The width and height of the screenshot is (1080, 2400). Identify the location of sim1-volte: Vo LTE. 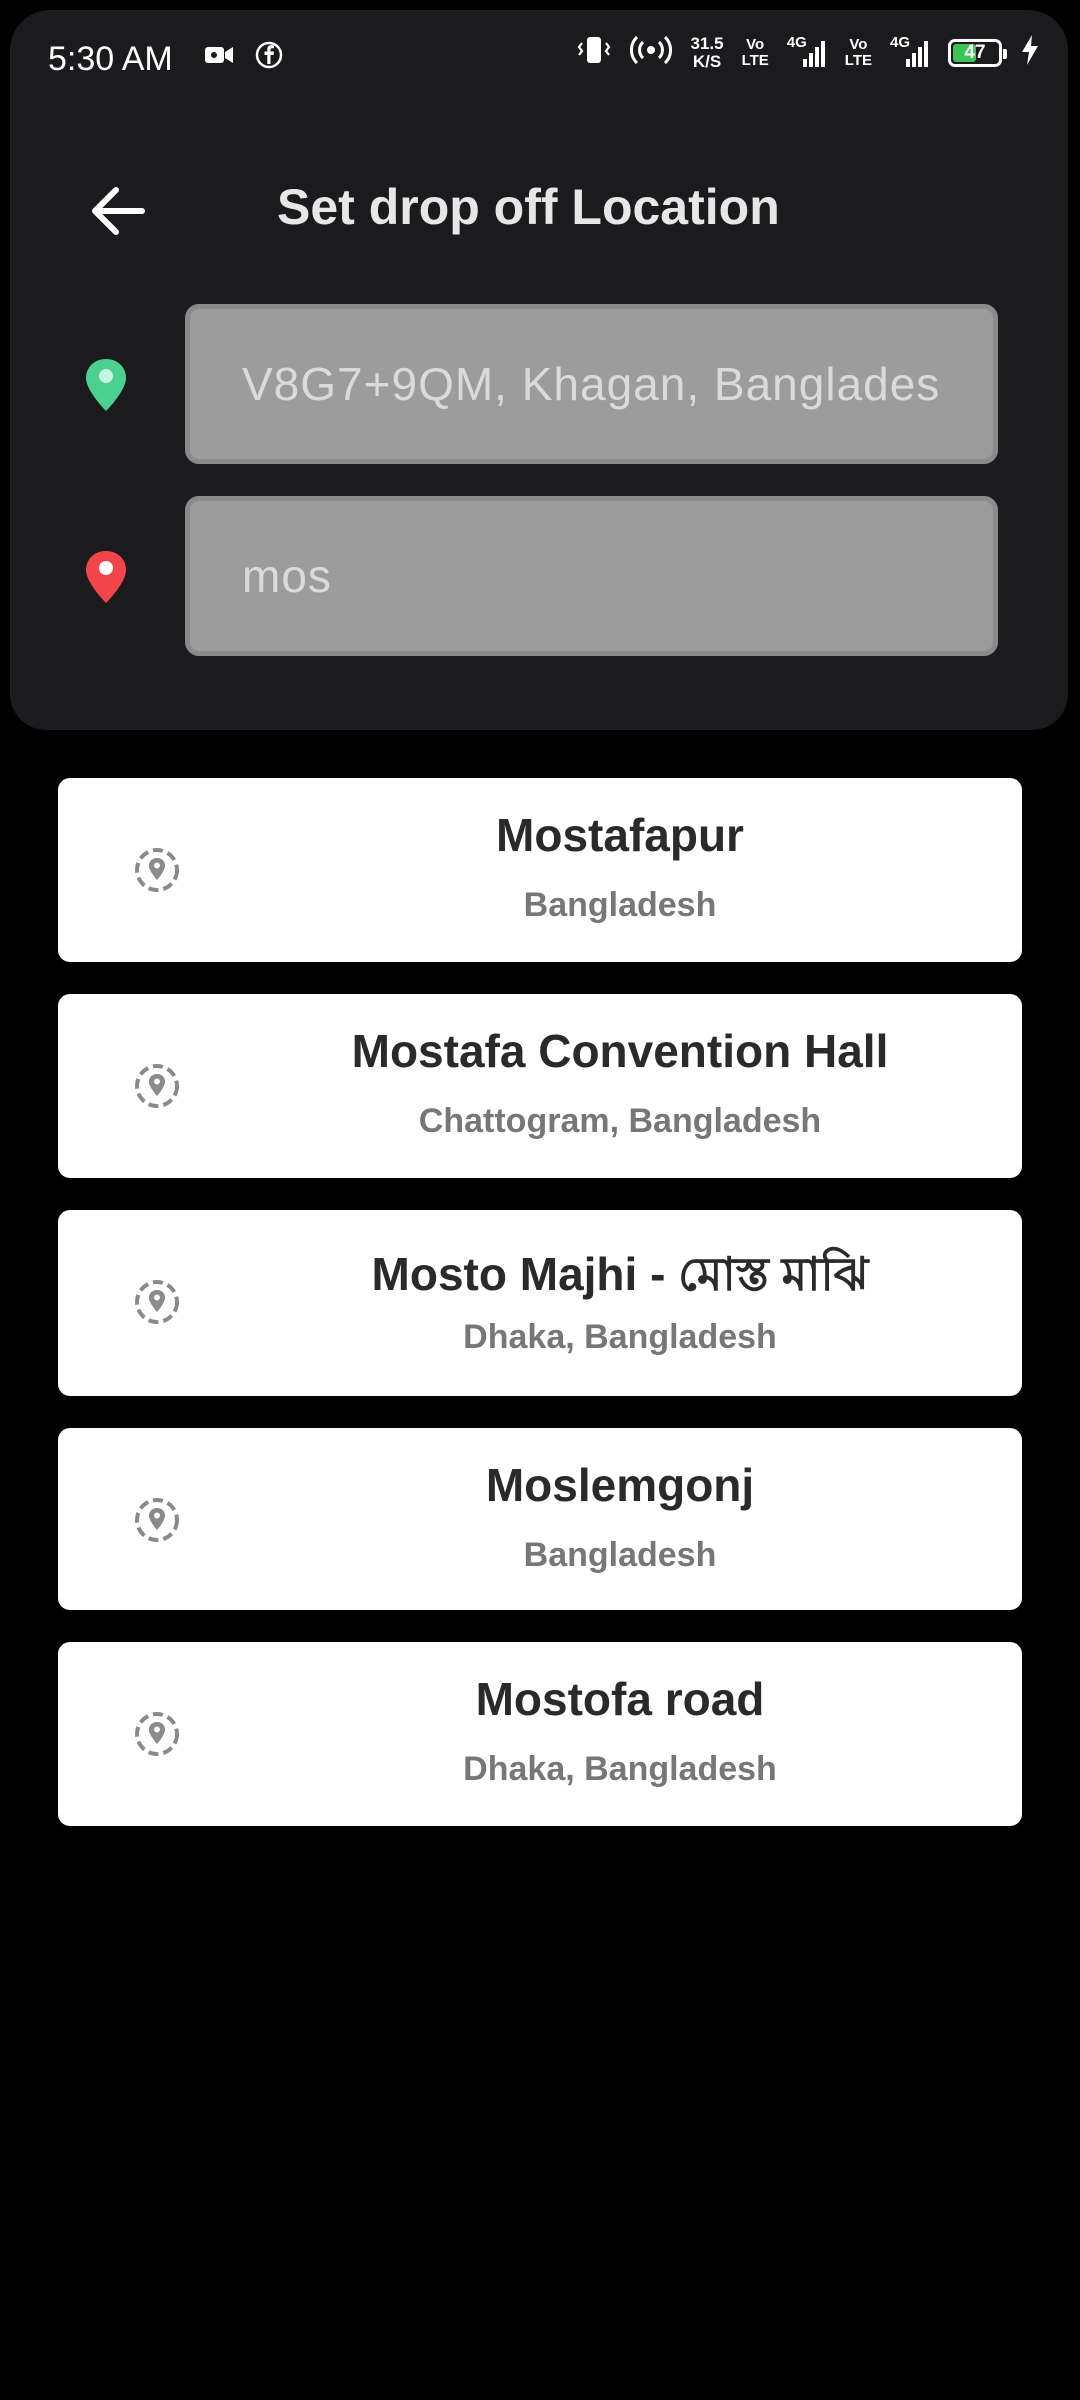
(755, 52).